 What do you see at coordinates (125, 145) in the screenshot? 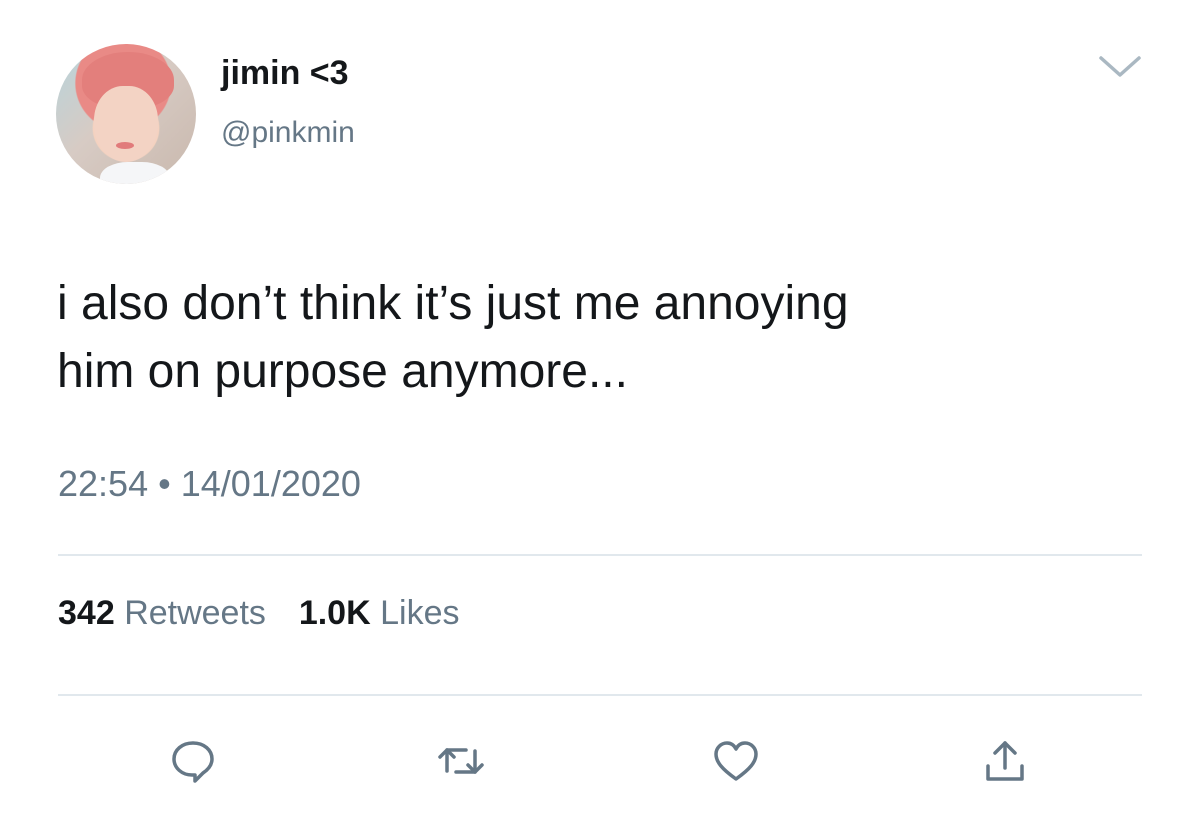
I see `avatar-lips` at bounding box center [125, 145].